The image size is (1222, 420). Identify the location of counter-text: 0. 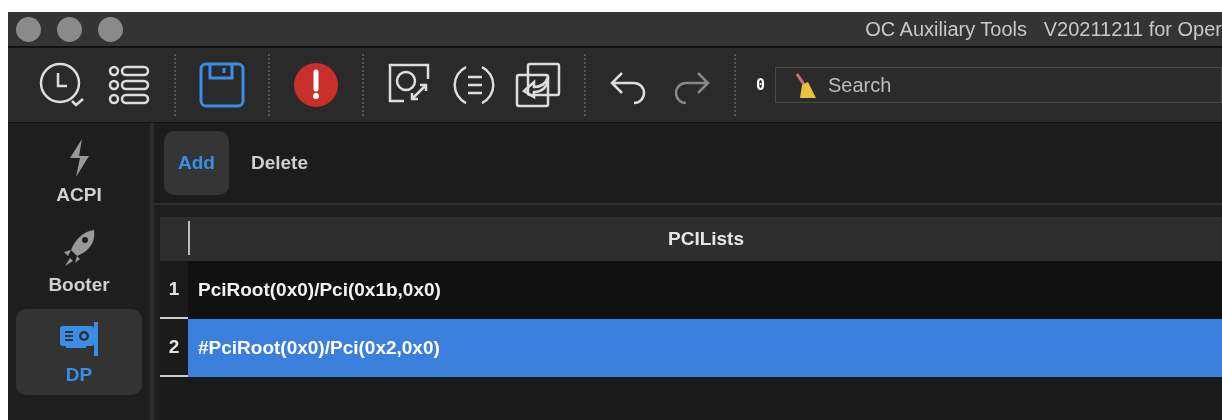
(761, 85).